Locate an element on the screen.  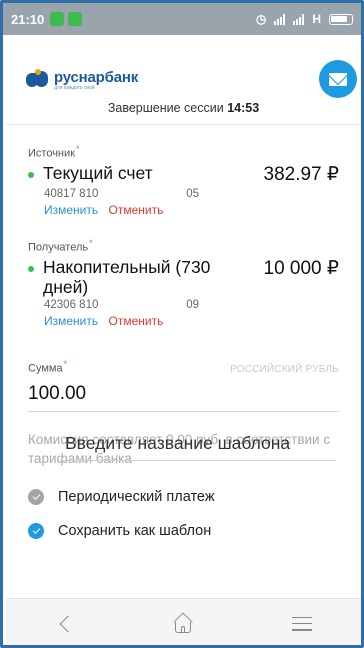
signal-icon is located at coordinates (280, 19).